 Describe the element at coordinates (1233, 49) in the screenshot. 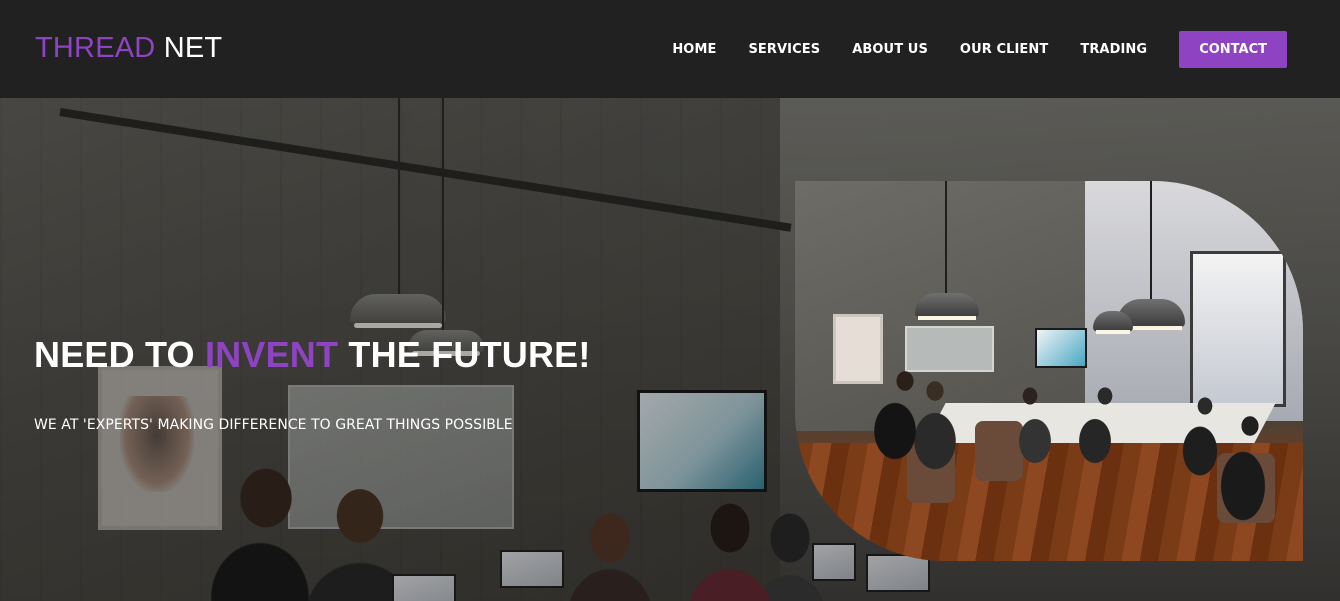

I see `contact-button: CONTACT` at that location.